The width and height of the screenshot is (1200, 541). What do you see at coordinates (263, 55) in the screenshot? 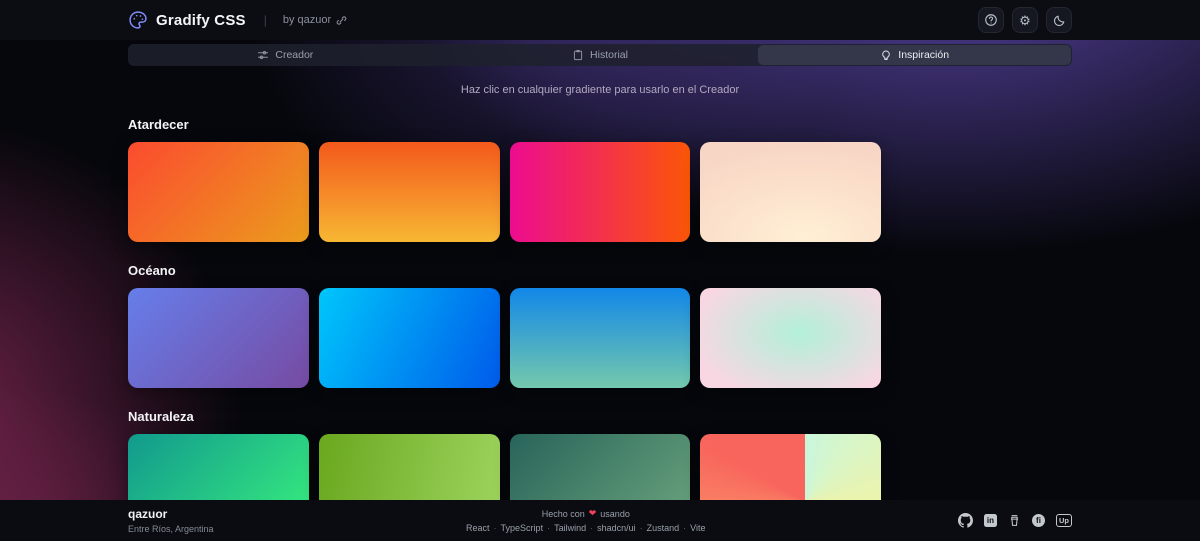
I see `sliders-icon` at bounding box center [263, 55].